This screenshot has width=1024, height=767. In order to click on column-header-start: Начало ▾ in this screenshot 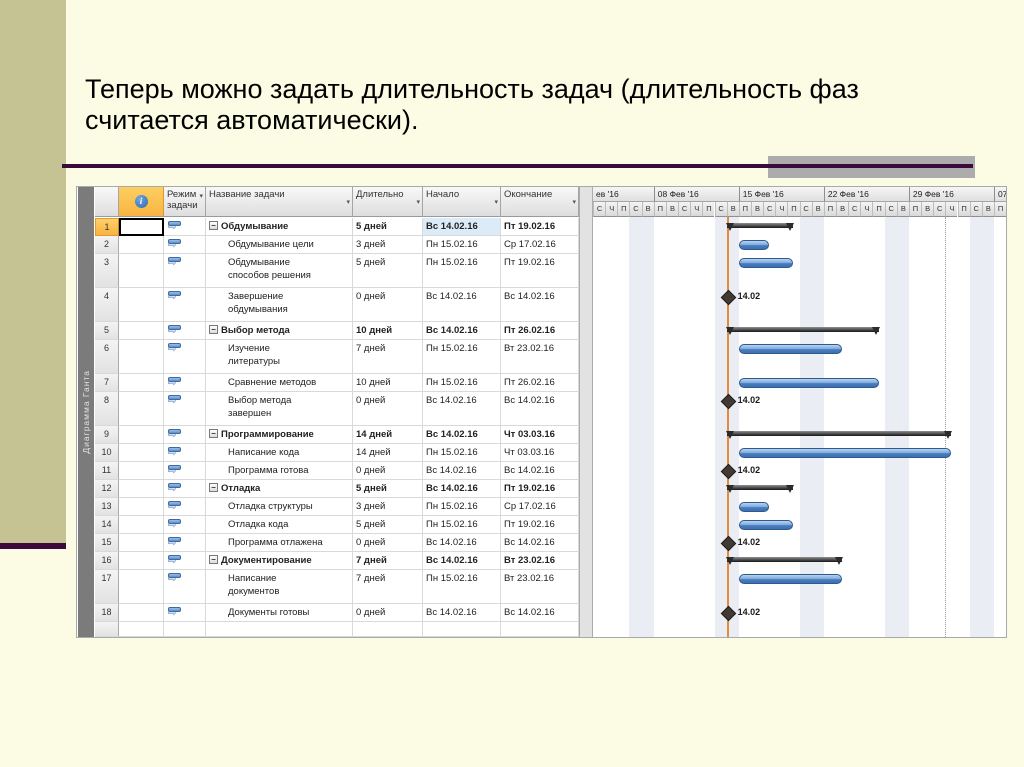, I will do `click(462, 202)`.